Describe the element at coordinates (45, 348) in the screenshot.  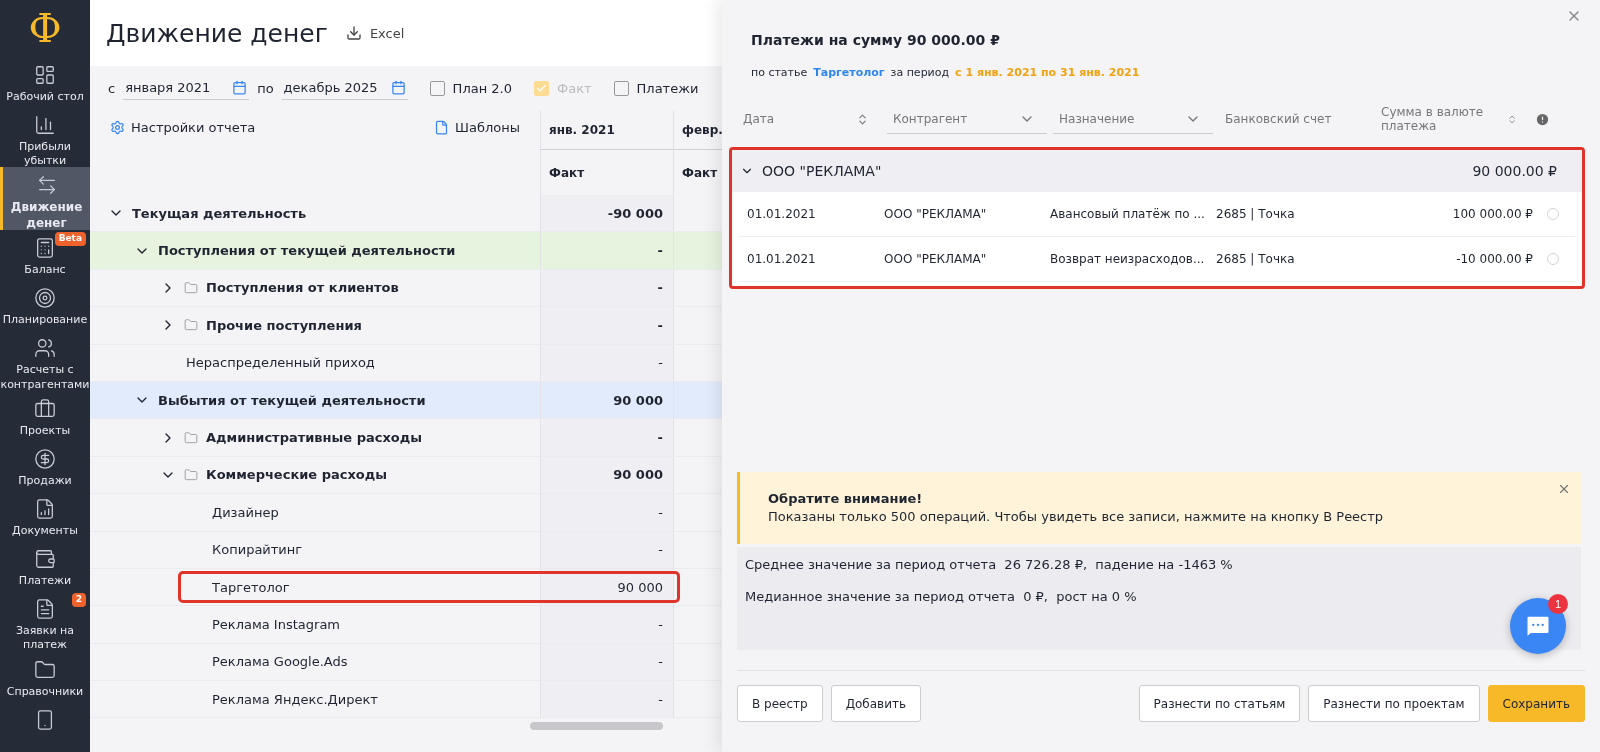
I see `people-icon` at that location.